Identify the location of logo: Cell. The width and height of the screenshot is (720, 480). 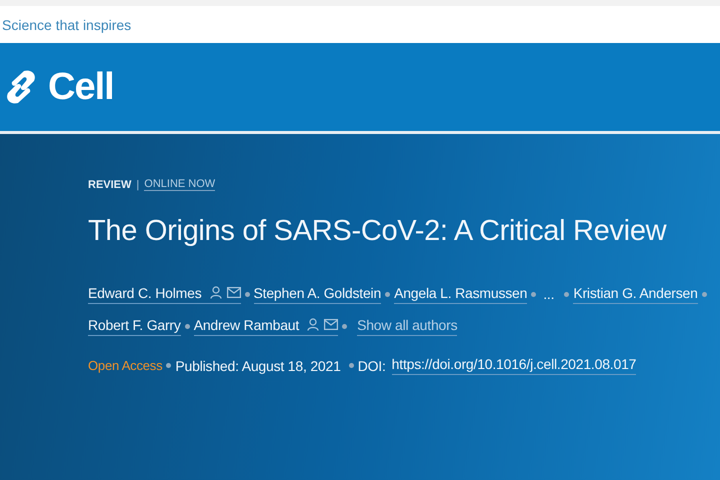
(59, 87).